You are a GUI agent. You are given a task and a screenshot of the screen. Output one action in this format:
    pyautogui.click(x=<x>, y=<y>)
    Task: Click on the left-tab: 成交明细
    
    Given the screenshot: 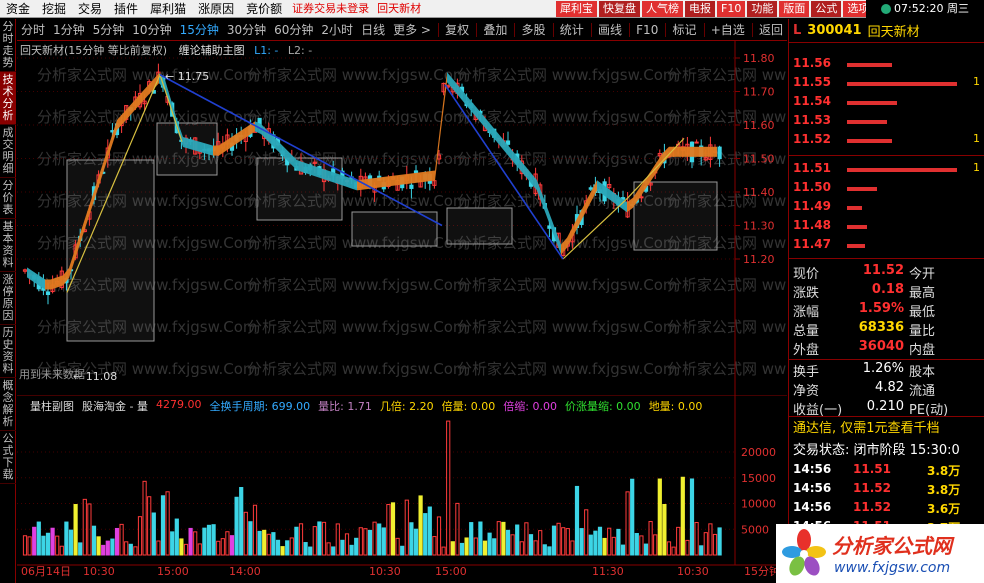 What is the action you would take?
    pyautogui.click(x=8, y=151)
    